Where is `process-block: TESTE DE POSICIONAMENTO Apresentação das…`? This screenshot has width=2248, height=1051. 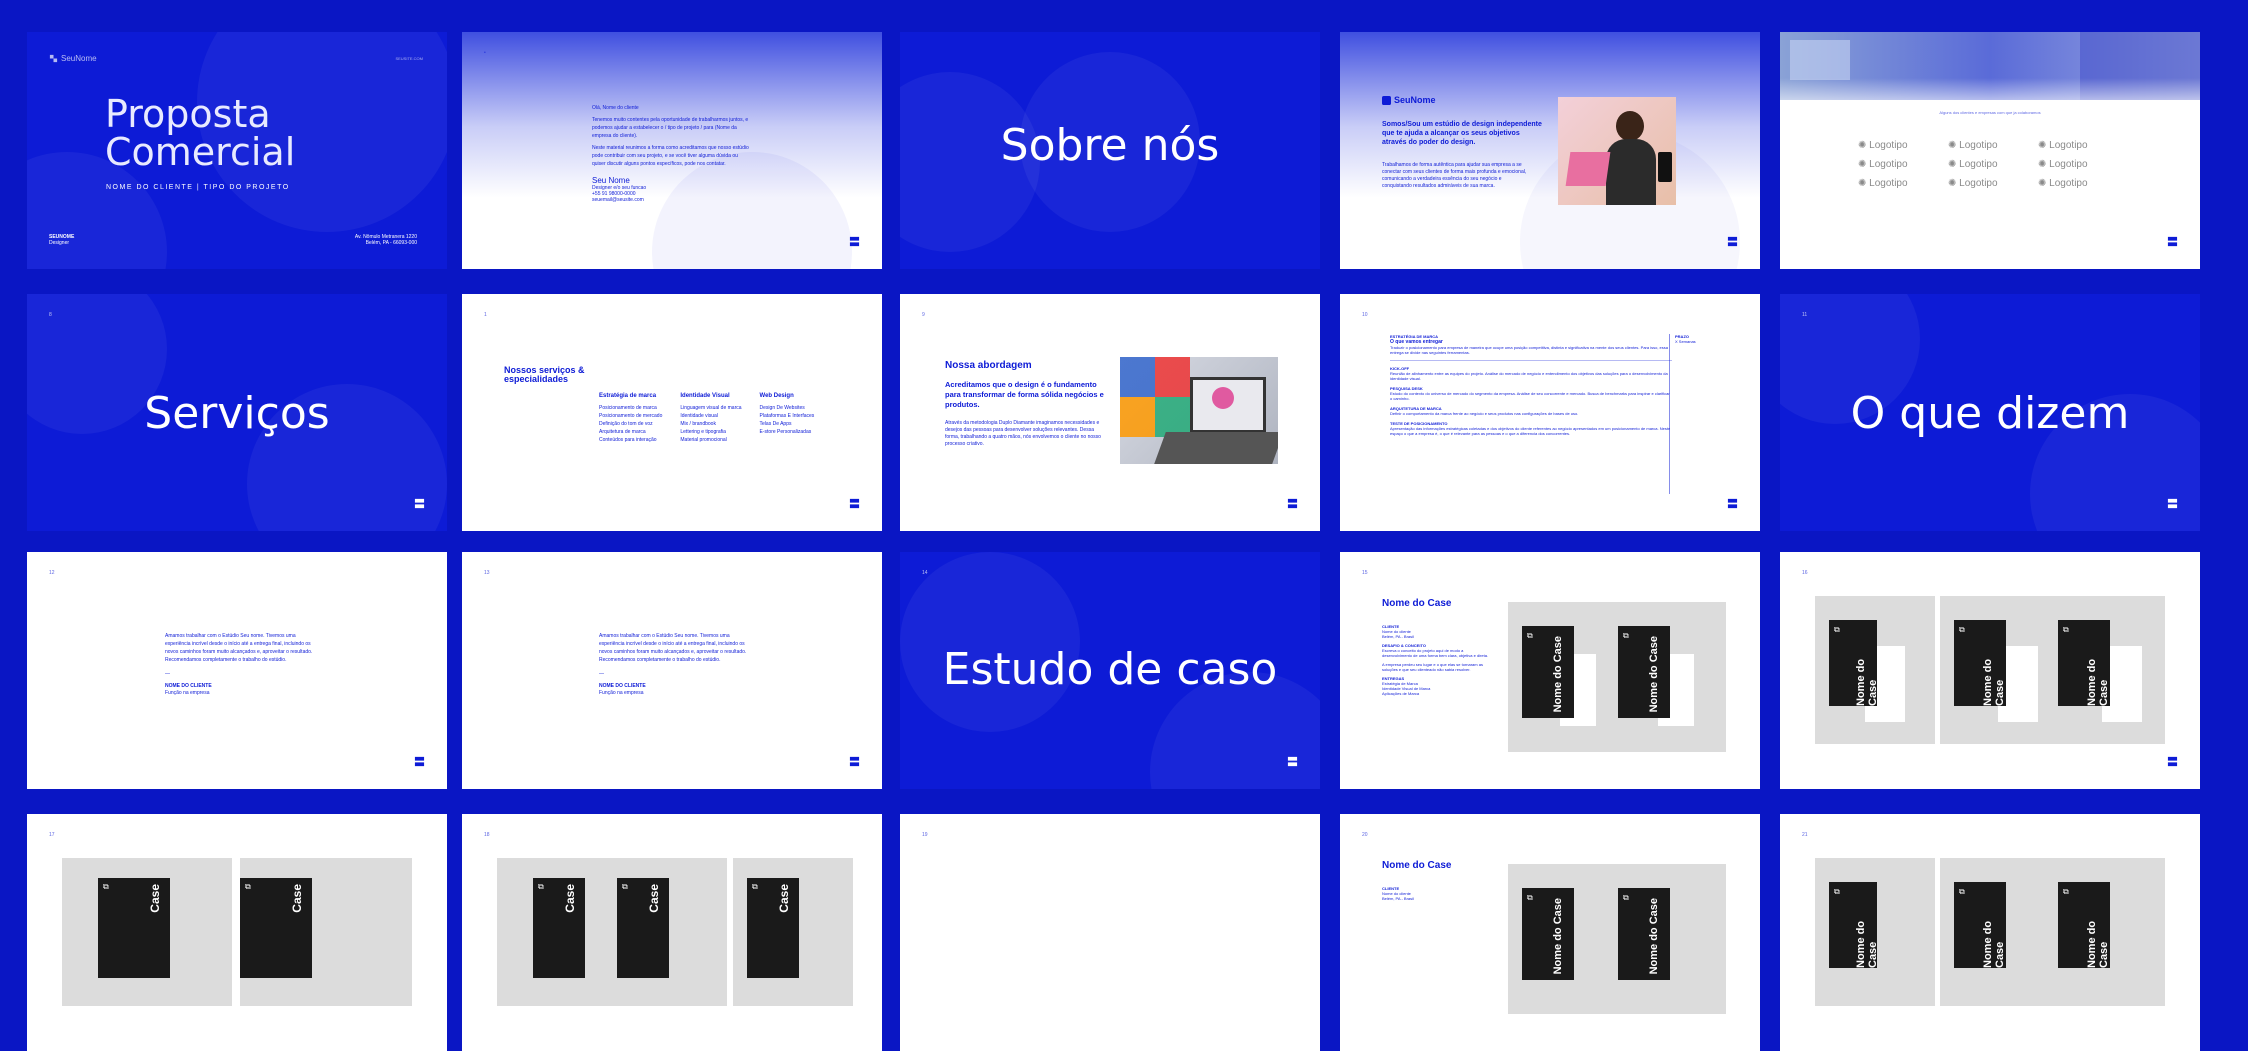 process-block: TESTE DE POSICIONAMENTO Apresentação das… is located at coordinates (1530, 428).